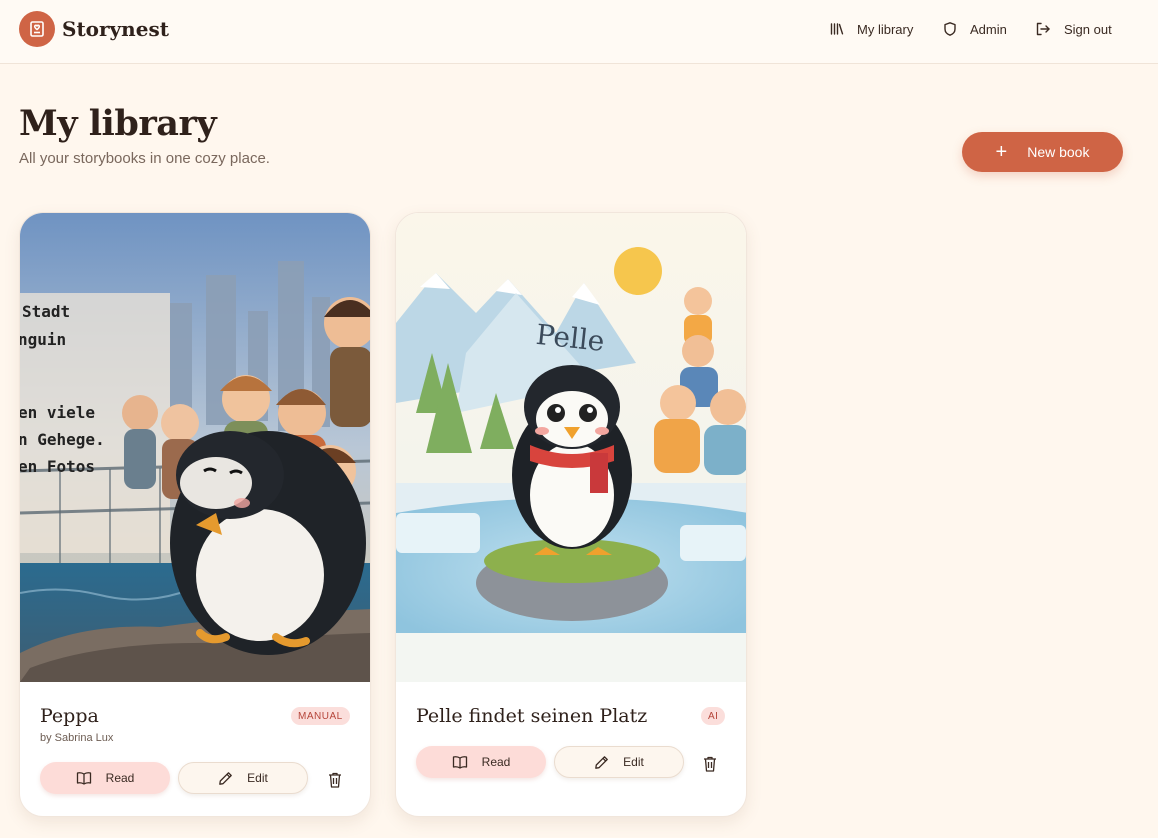 The image size is (1158, 838). I want to click on nav-label: Sign out, so click(1088, 29).